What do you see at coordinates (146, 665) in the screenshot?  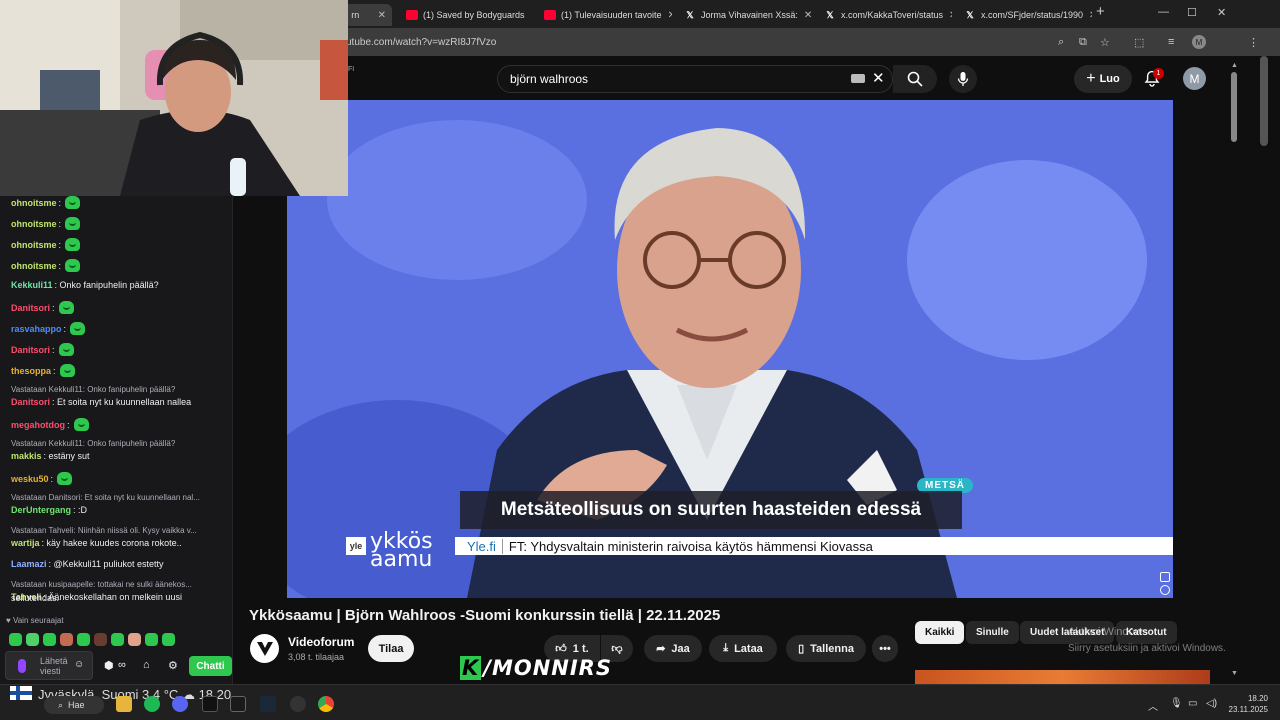 I see `store-icon: ⌂` at bounding box center [146, 665].